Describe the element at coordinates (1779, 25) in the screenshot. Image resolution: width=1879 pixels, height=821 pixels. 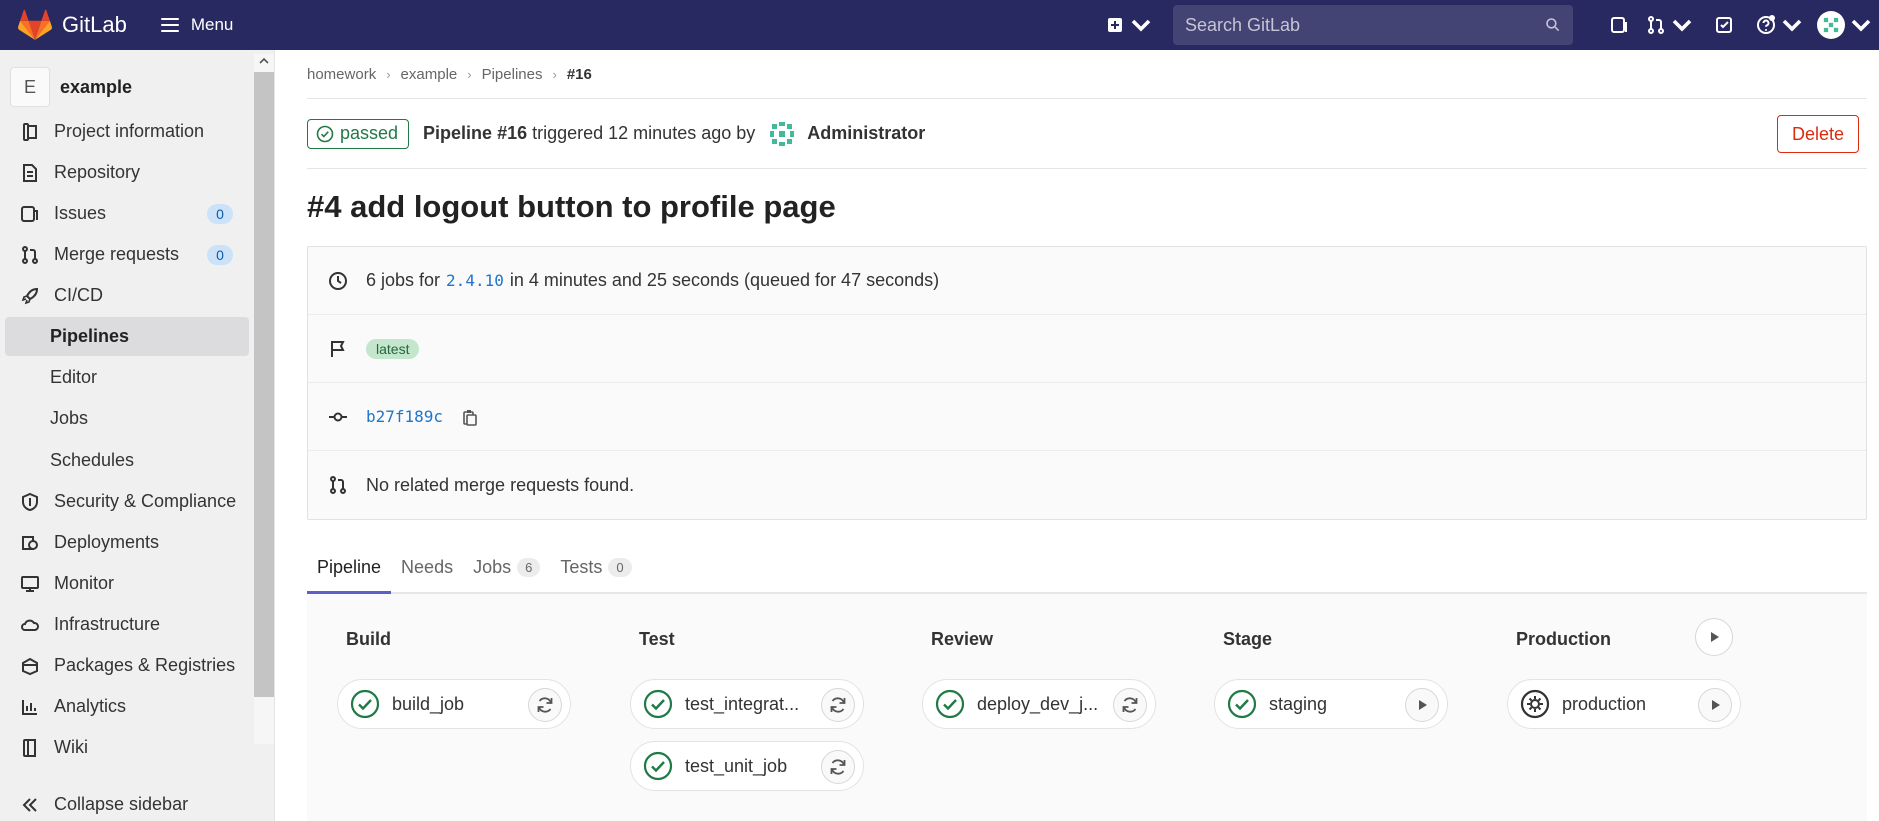
I see `help-button` at that location.